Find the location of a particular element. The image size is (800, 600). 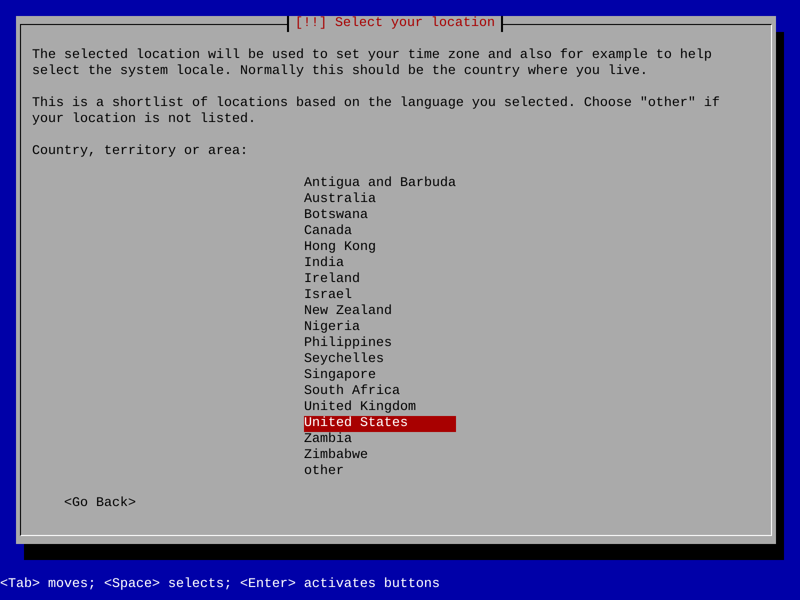

country-option: Zimbabwe is located at coordinates (380, 456).